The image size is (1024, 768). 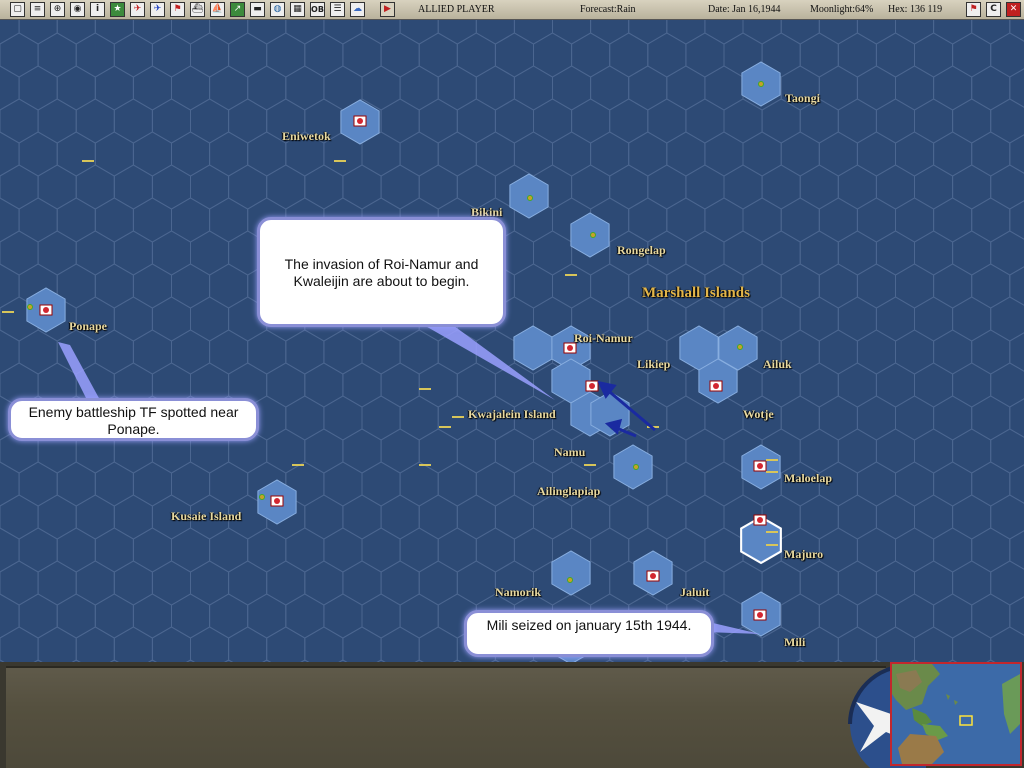 What do you see at coordinates (795, 642) in the screenshot?
I see `label-mili: Mili` at bounding box center [795, 642].